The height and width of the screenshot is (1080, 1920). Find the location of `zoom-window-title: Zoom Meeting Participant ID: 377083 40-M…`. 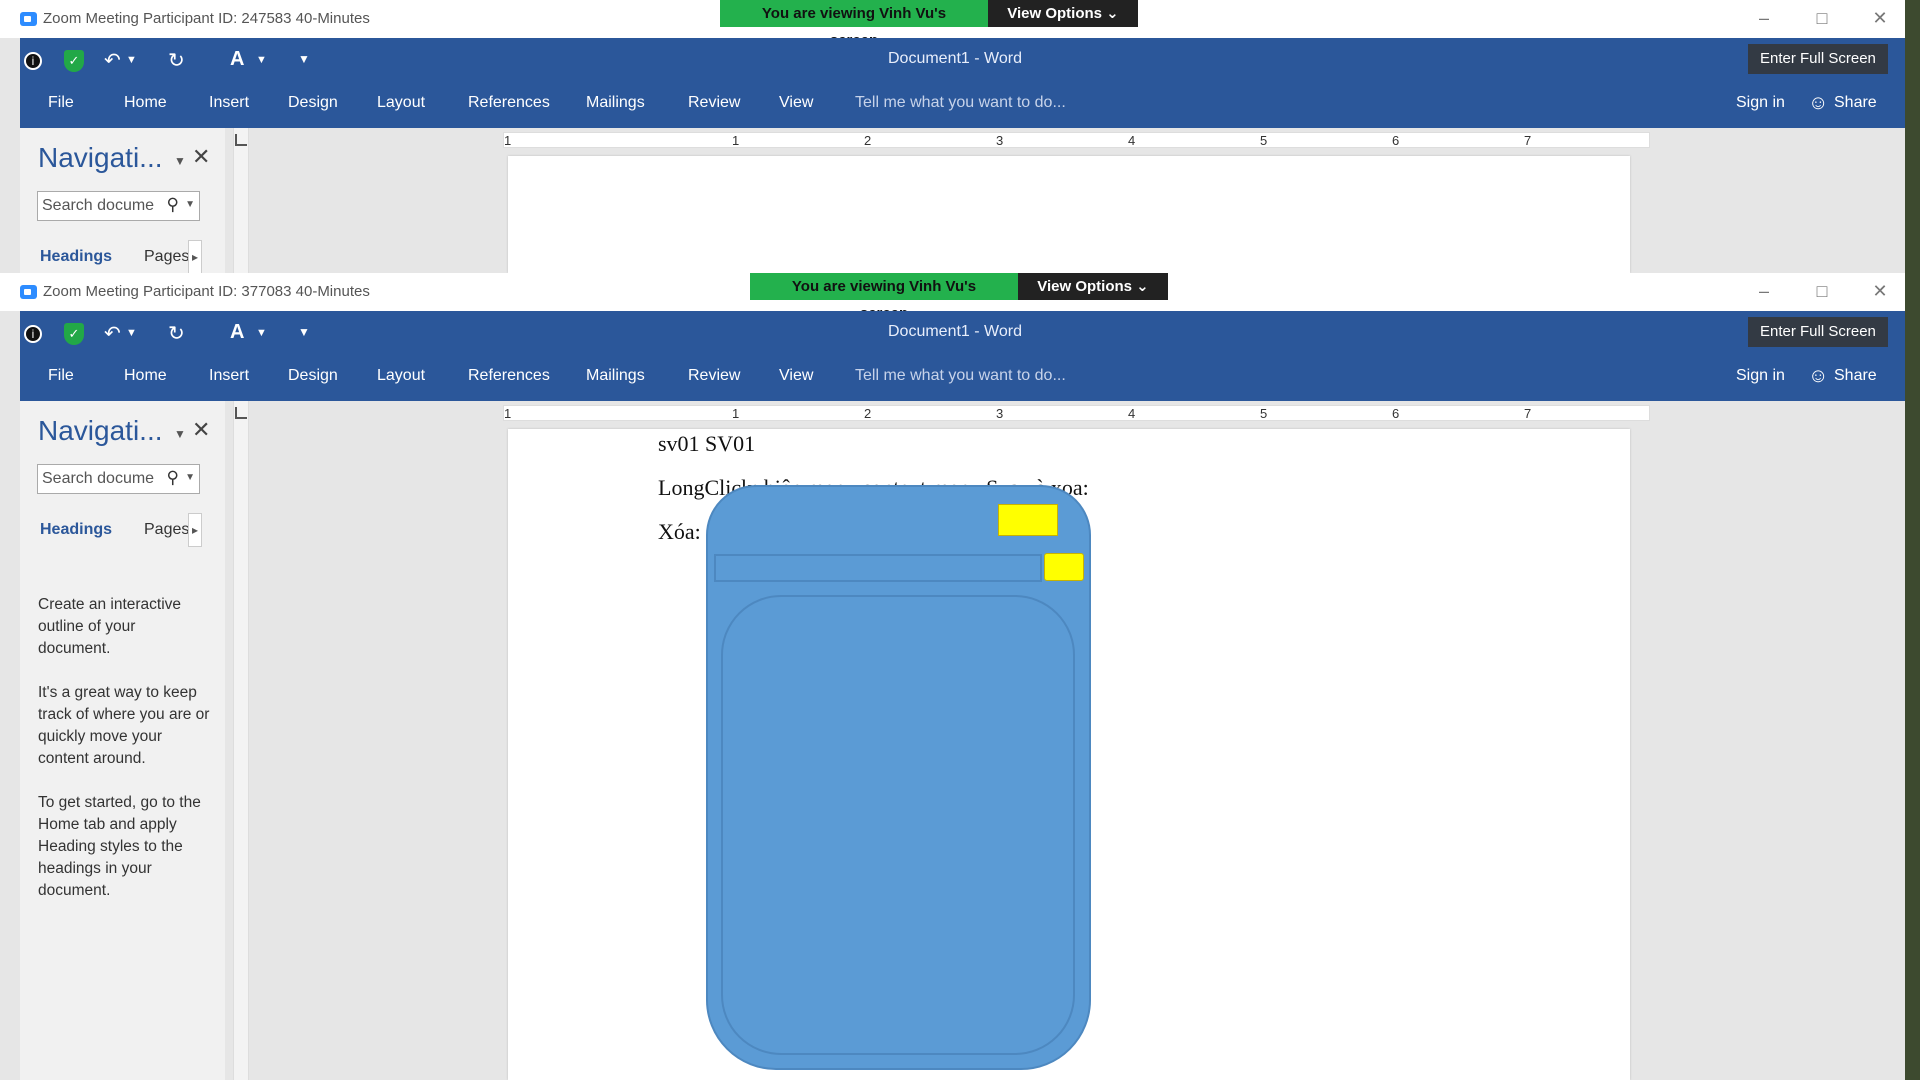

zoom-window-title: Zoom Meeting Participant ID: 377083 40-M… is located at coordinates (206, 291).